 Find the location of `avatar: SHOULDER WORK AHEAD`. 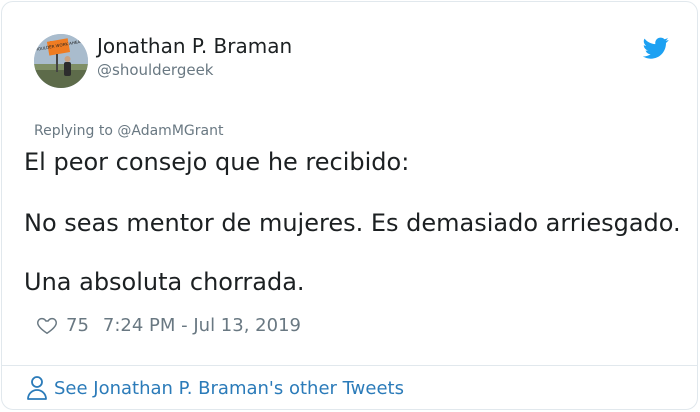

avatar: SHOULDER WORK AHEAD is located at coordinates (61, 61).